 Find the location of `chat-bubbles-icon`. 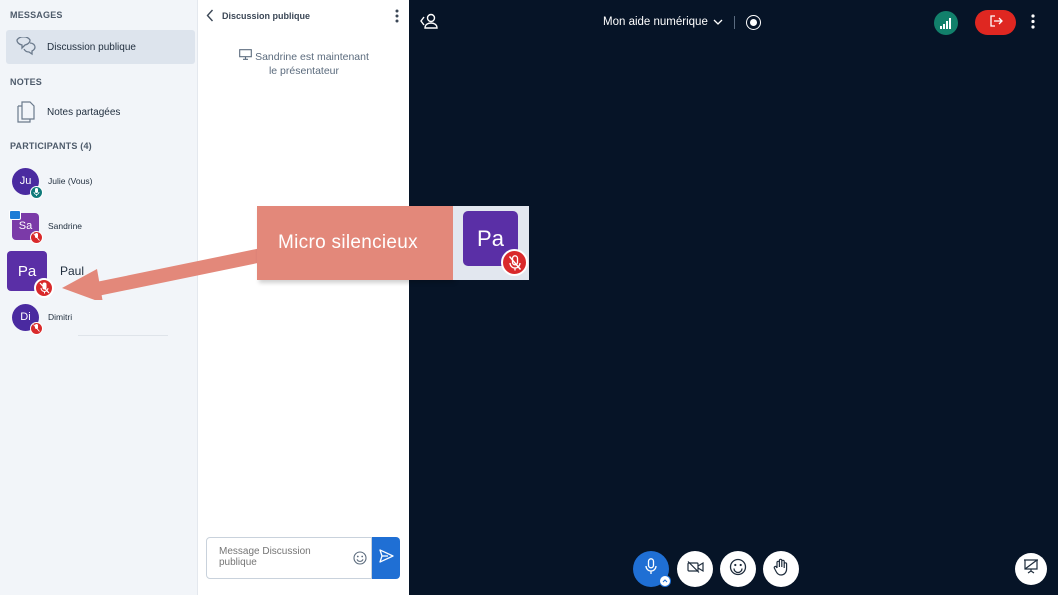

chat-bubbles-icon is located at coordinates (26, 47).